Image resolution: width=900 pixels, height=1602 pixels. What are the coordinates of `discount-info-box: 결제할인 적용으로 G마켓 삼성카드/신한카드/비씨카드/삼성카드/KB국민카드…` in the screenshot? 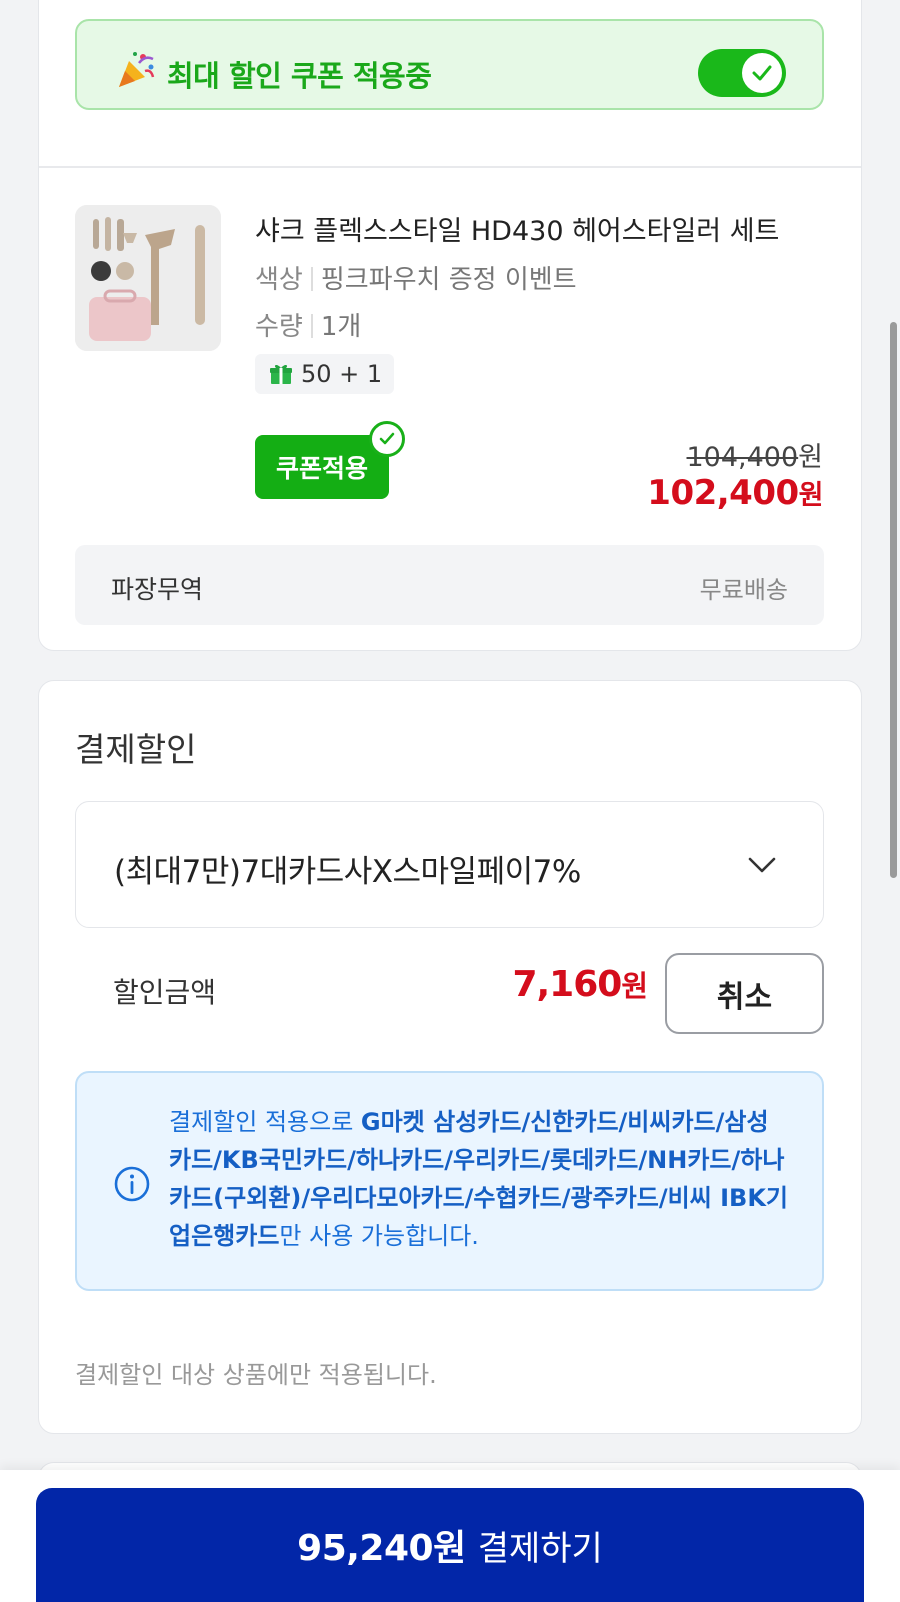 It's located at (449, 1181).